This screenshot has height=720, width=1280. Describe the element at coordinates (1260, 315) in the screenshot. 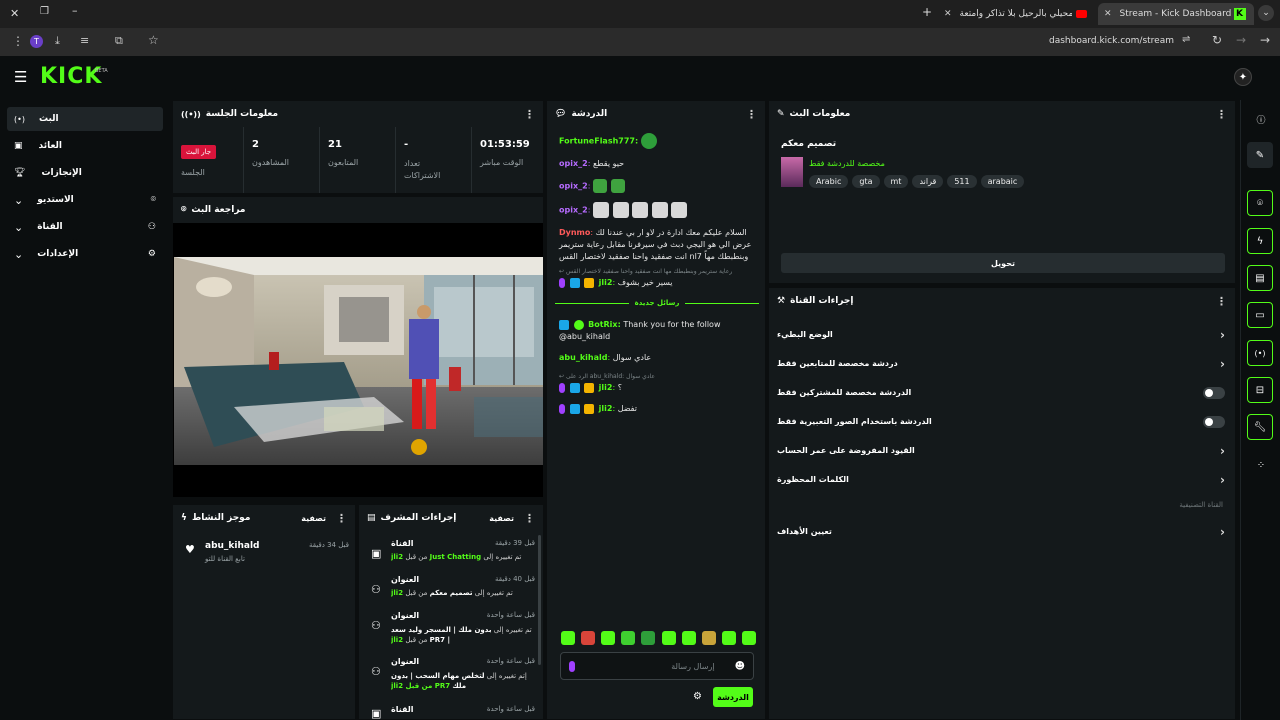

I see `chat-bubble-icon: ▭` at that location.